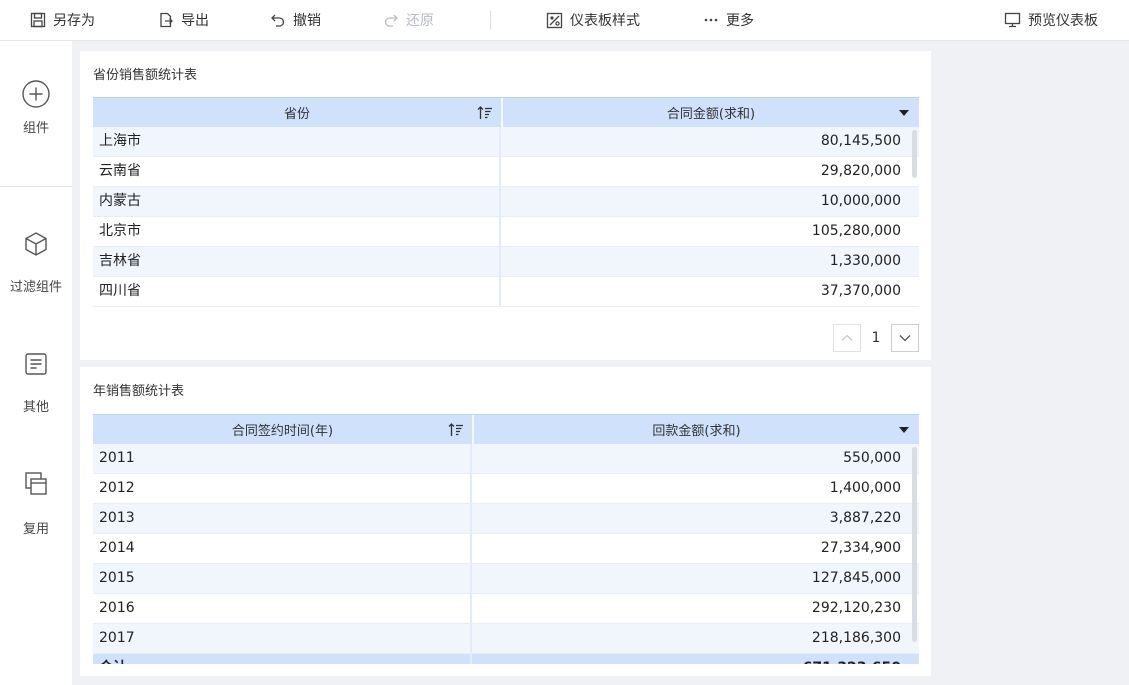 This screenshot has width=1129, height=685. What do you see at coordinates (860, 141) in the screenshot?
I see `table-cell-value: 80,145,500` at bounding box center [860, 141].